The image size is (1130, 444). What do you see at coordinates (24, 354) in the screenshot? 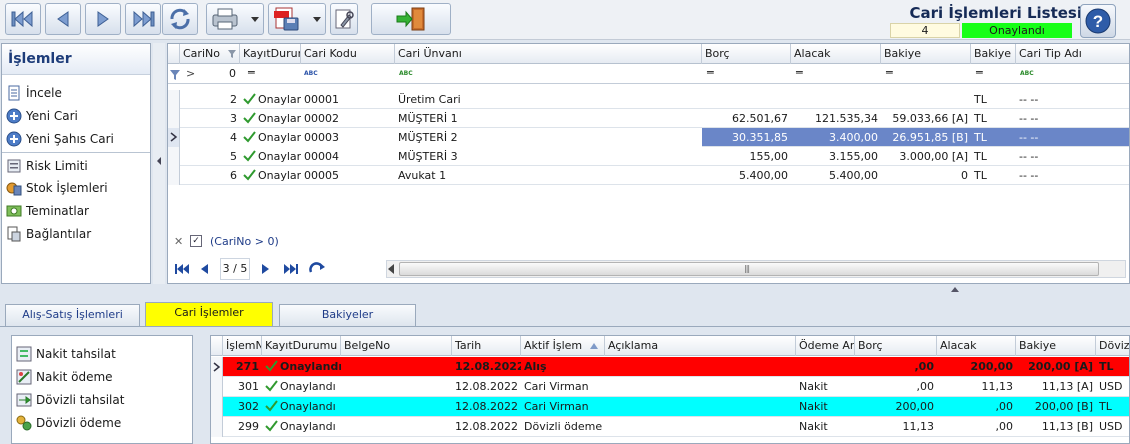
I see `cash-in-icon` at bounding box center [24, 354].